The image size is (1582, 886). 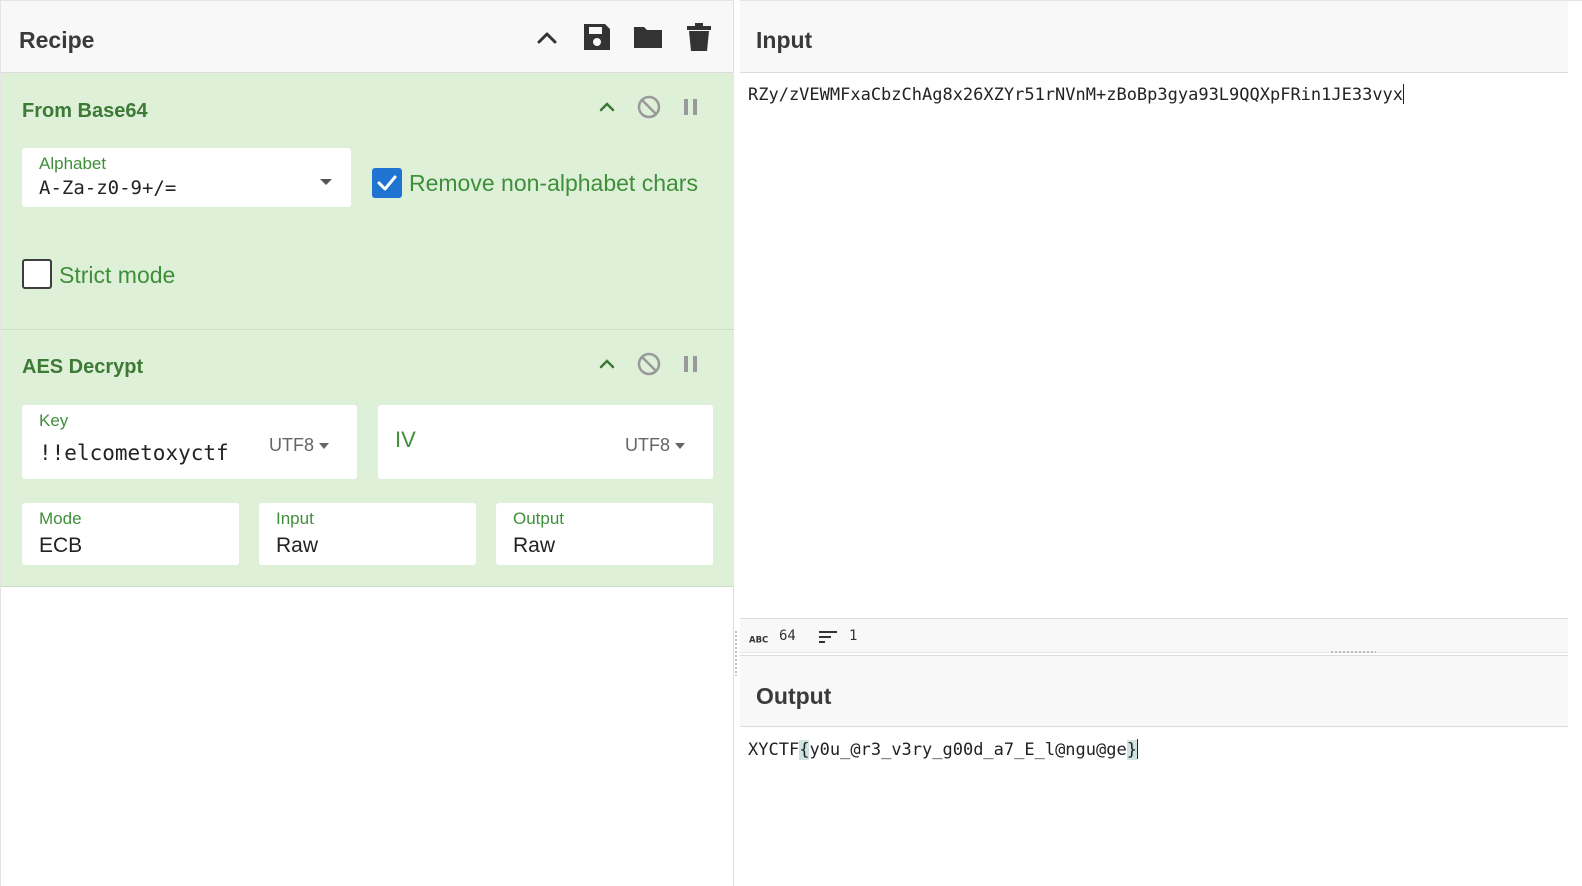 What do you see at coordinates (117, 275) in the screenshot?
I see `strict-mode-label: Strict mode` at bounding box center [117, 275].